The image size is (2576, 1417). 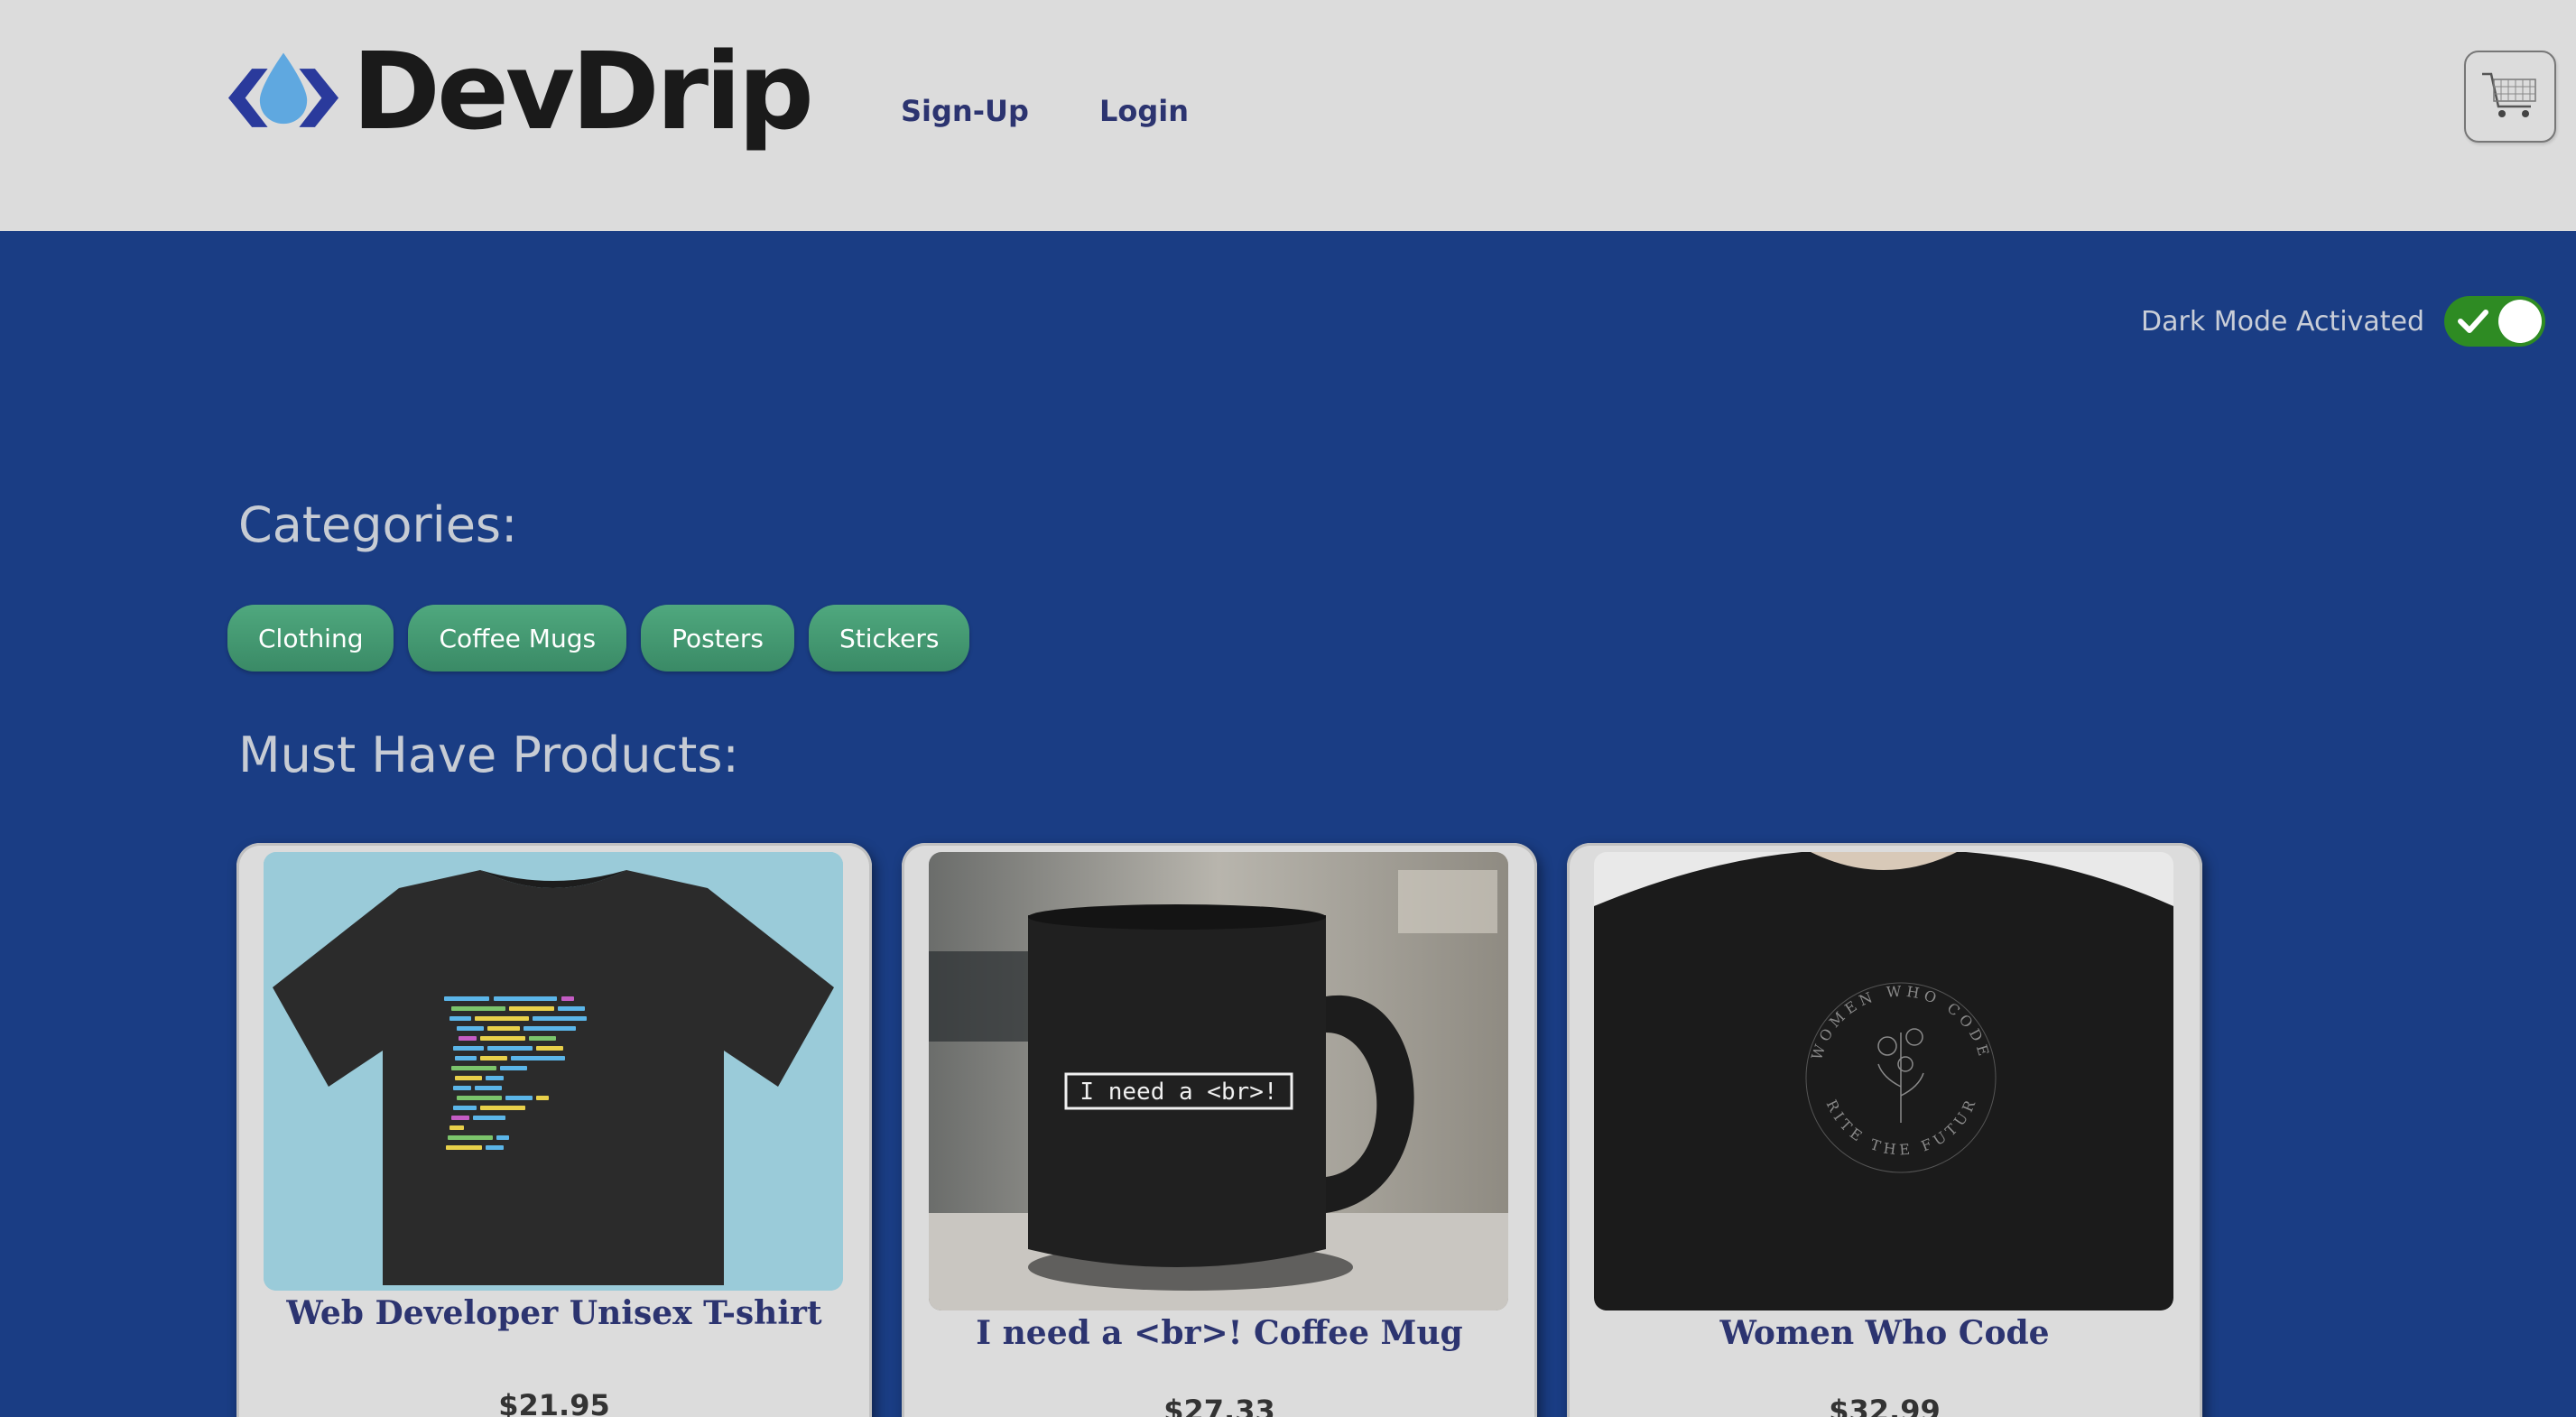 What do you see at coordinates (2520, 321) in the screenshot?
I see `toggle-knob` at bounding box center [2520, 321].